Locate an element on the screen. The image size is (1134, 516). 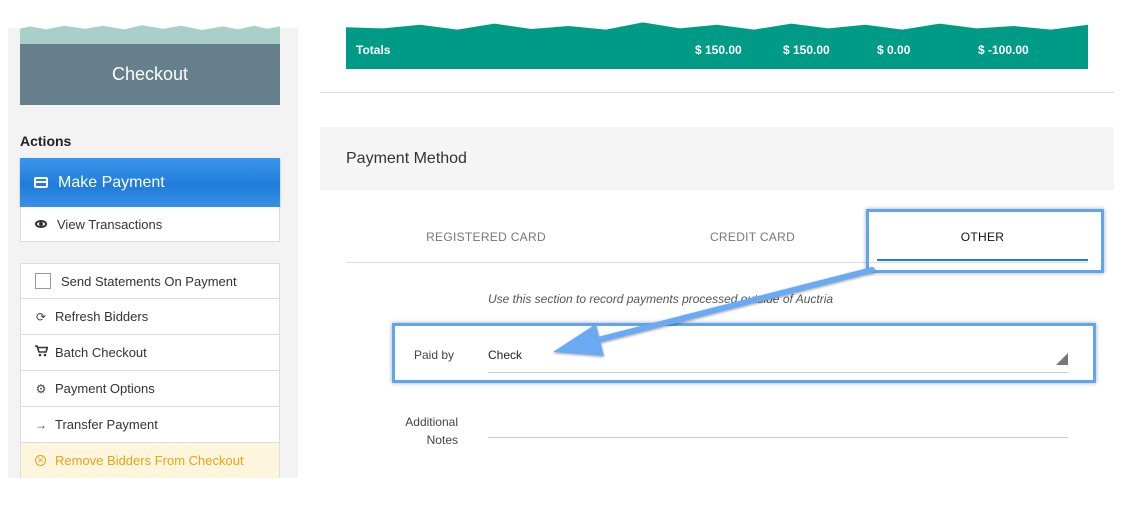
totals-value-4: $ -100.00 is located at coordinates (1003, 50).